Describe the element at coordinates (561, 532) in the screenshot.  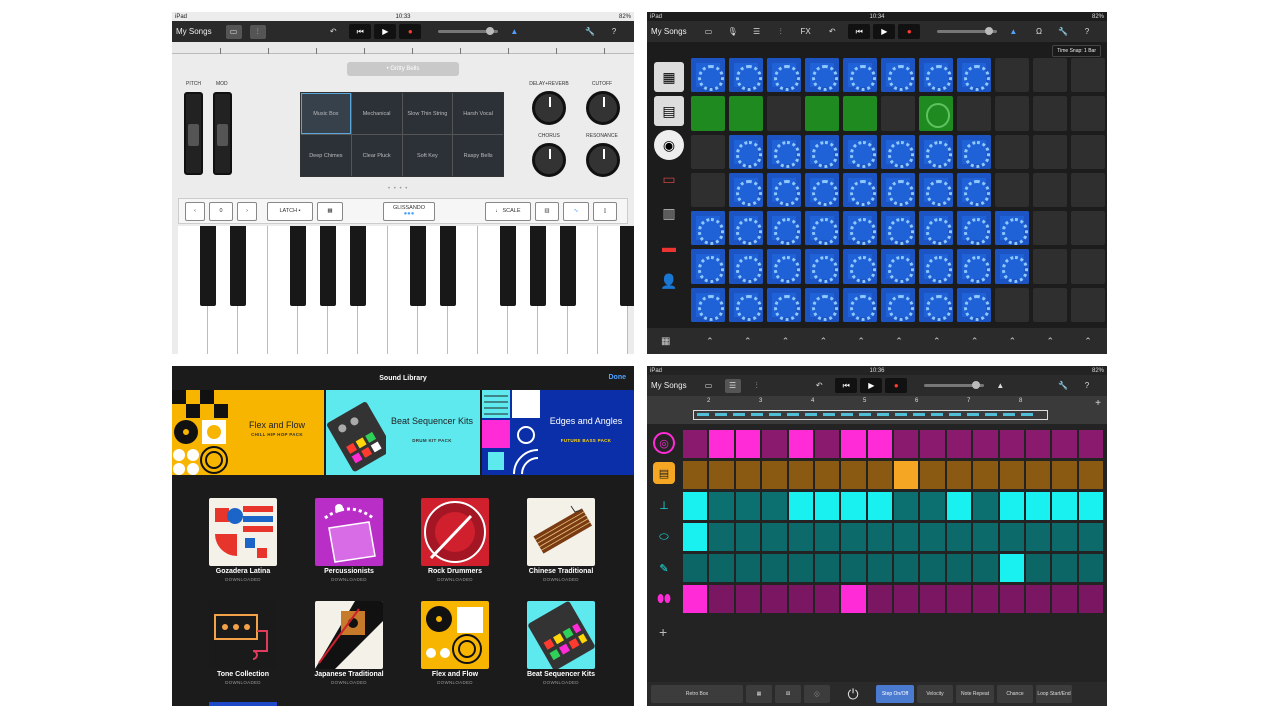
I see `pack-tile-chinese-traditional` at that location.